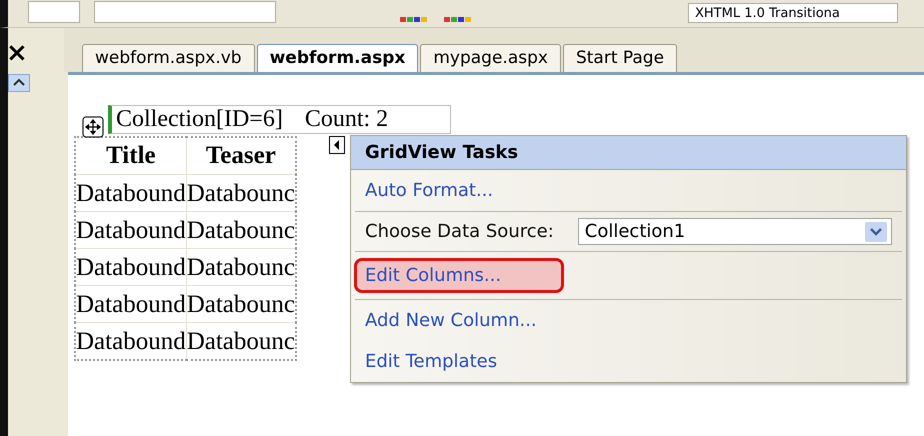 This screenshot has width=924, height=436. Describe the element at coordinates (620, 58) in the screenshot. I see `document-tab: Start Page` at that location.